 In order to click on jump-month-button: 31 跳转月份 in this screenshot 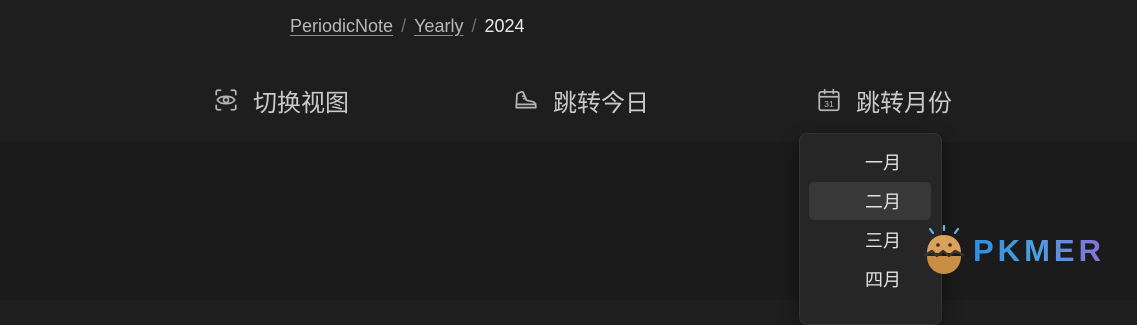, I will do `click(884, 100)`.